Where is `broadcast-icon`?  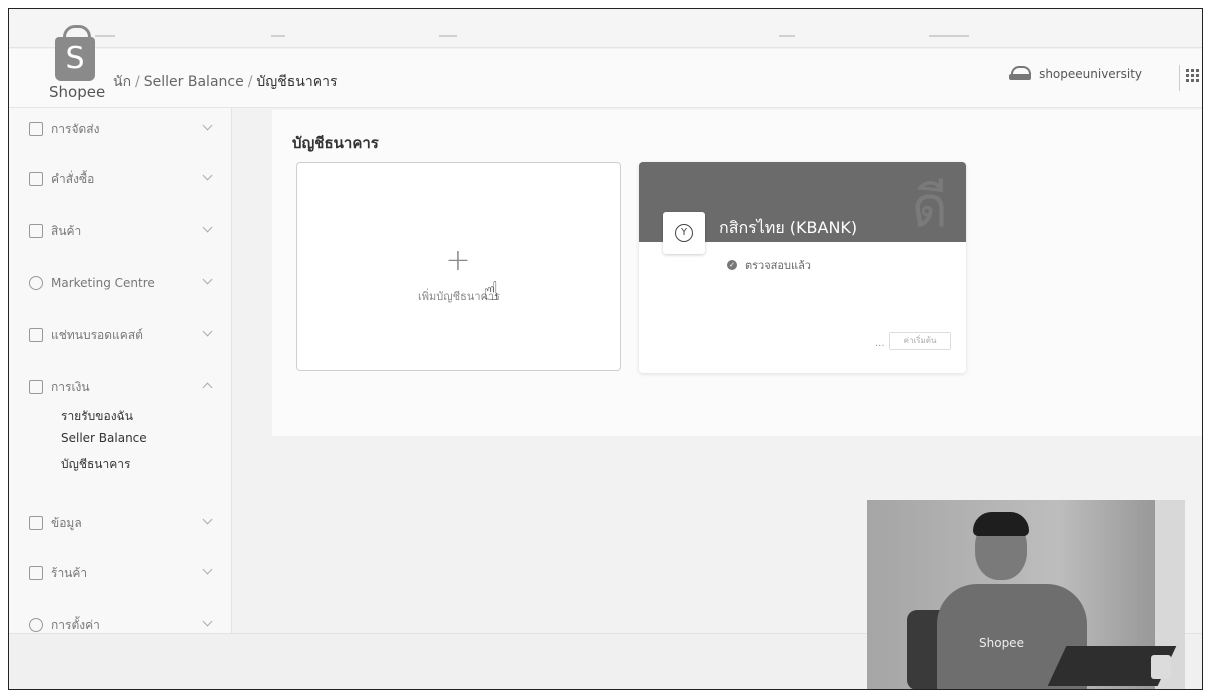
broadcast-icon is located at coordinates (36, 335).